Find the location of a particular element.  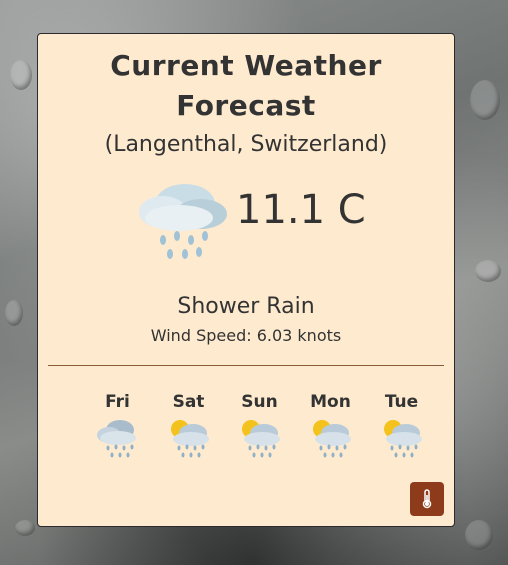

divider is located at coordinates (246, 365).